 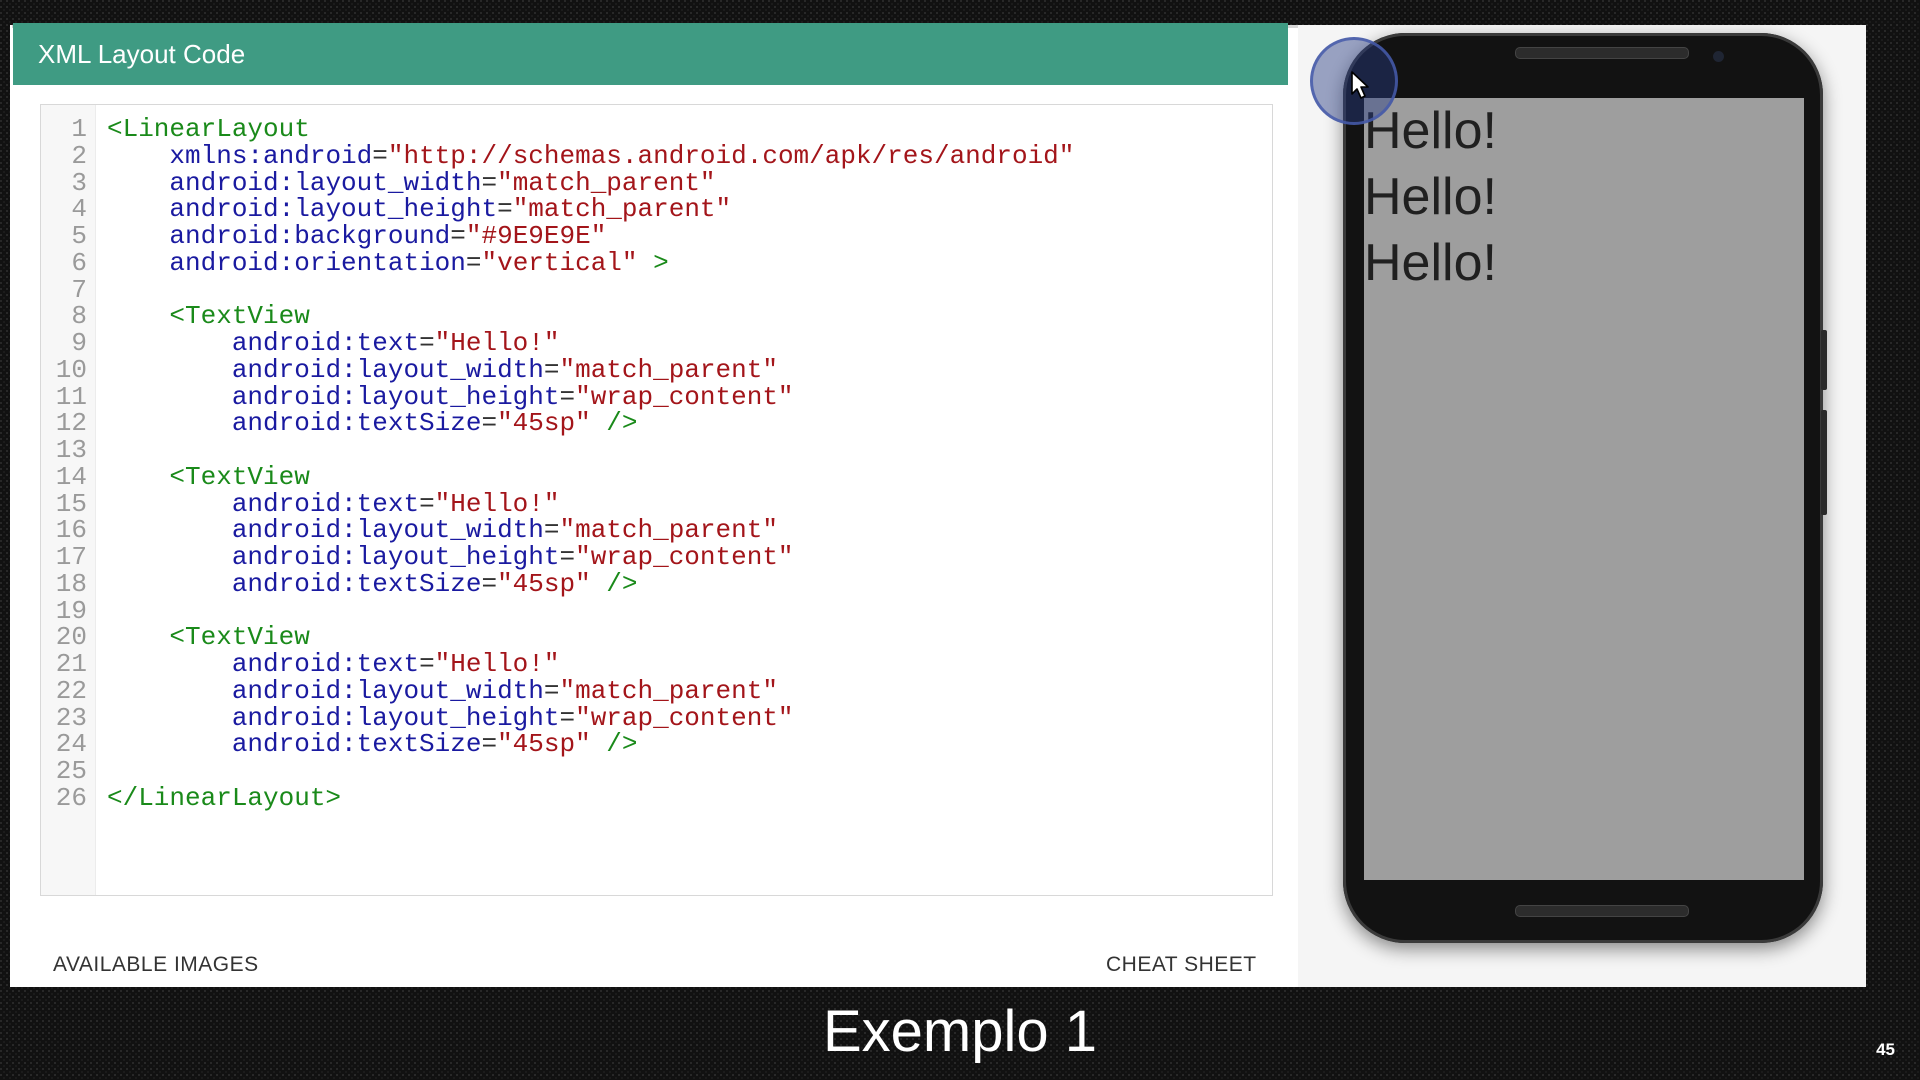 I want to click on line-number: 8, so click(x=79, y=316).